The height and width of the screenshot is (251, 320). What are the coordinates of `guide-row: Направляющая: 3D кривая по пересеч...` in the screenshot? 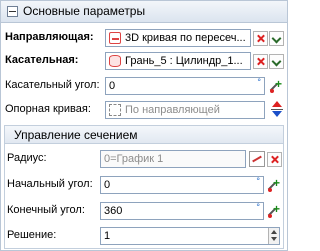 It's located at (144, 38).